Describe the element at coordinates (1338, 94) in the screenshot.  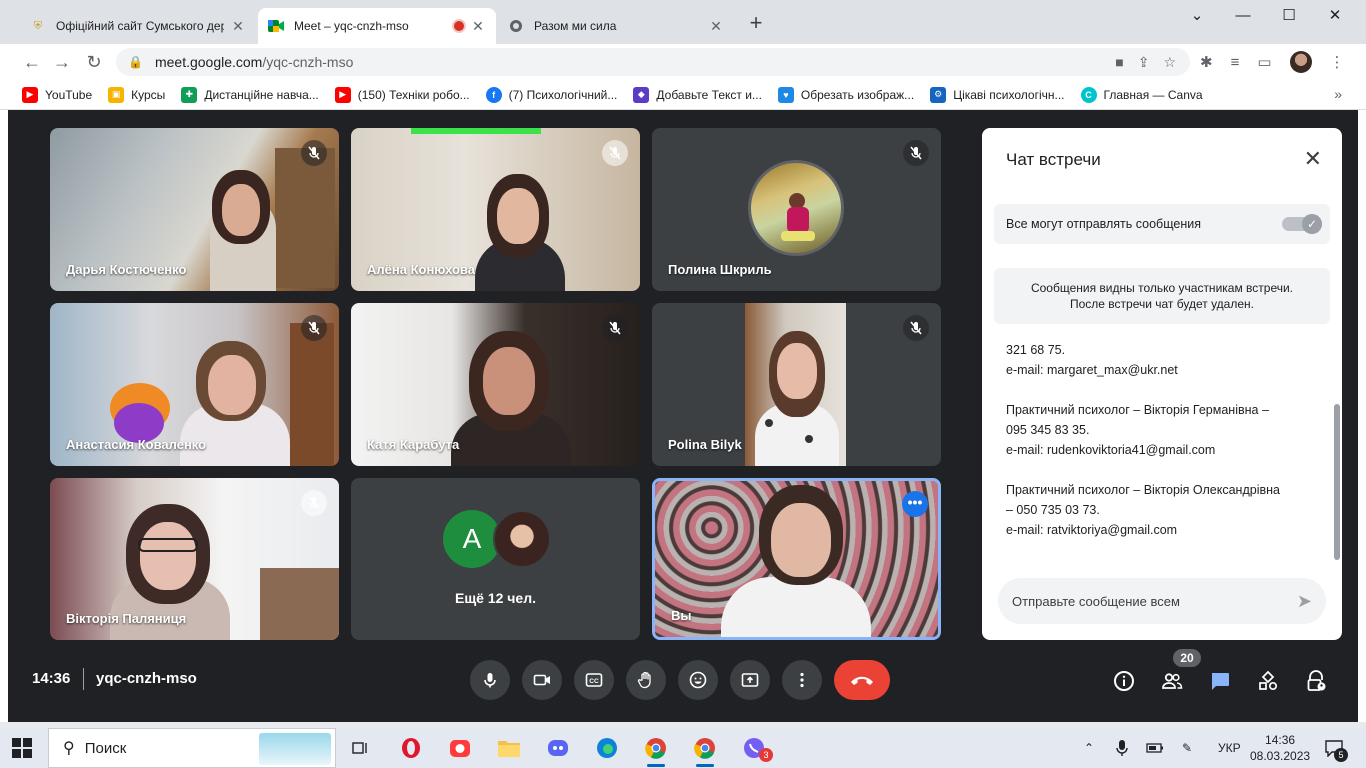
I see `chevron-right-icon: »` at that location.